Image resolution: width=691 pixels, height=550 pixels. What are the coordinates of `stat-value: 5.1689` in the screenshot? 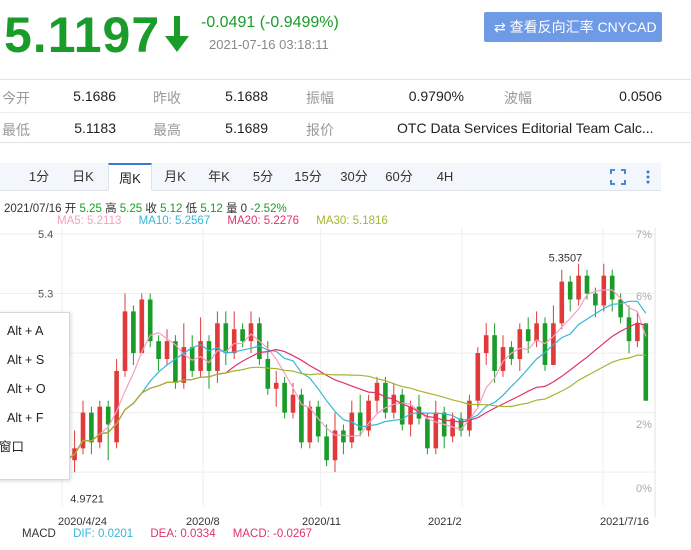 It's located at (246, 128).